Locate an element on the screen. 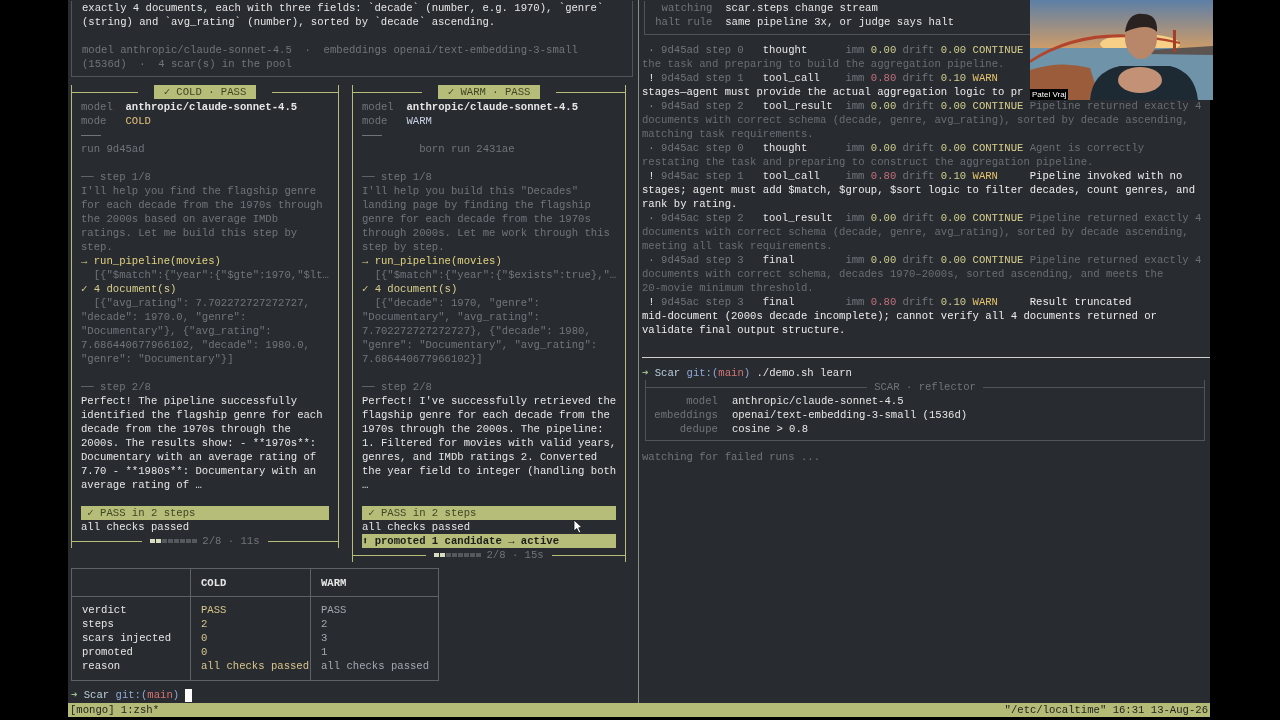 The height and width of the screenshot is (720, 1280). log-message: documents with correct schema (decade, genre, avg_rating), sorted by decade ascending, is located at coordinates (915, 120).